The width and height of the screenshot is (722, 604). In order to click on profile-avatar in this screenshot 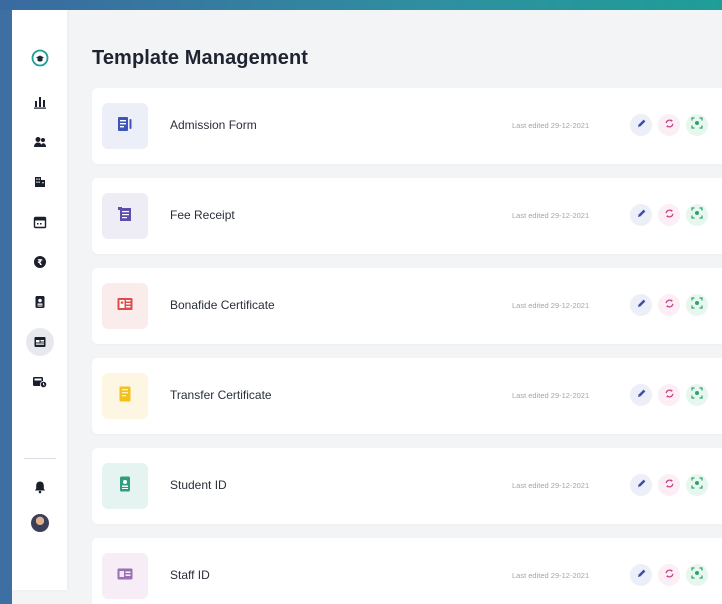, I will do `click(40, 523)`.